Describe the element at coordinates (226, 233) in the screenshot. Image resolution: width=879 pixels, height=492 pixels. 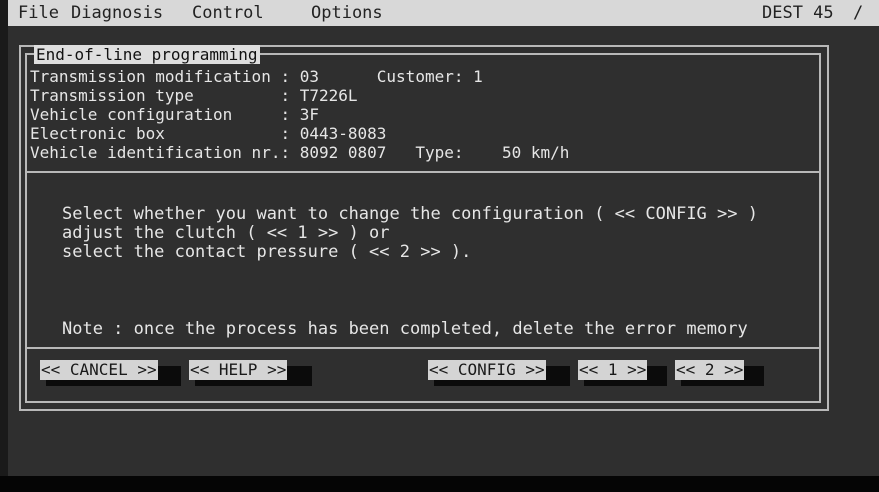
I see `message-line-2: adjust the clutch ( << 1 >> ) or` at that location.